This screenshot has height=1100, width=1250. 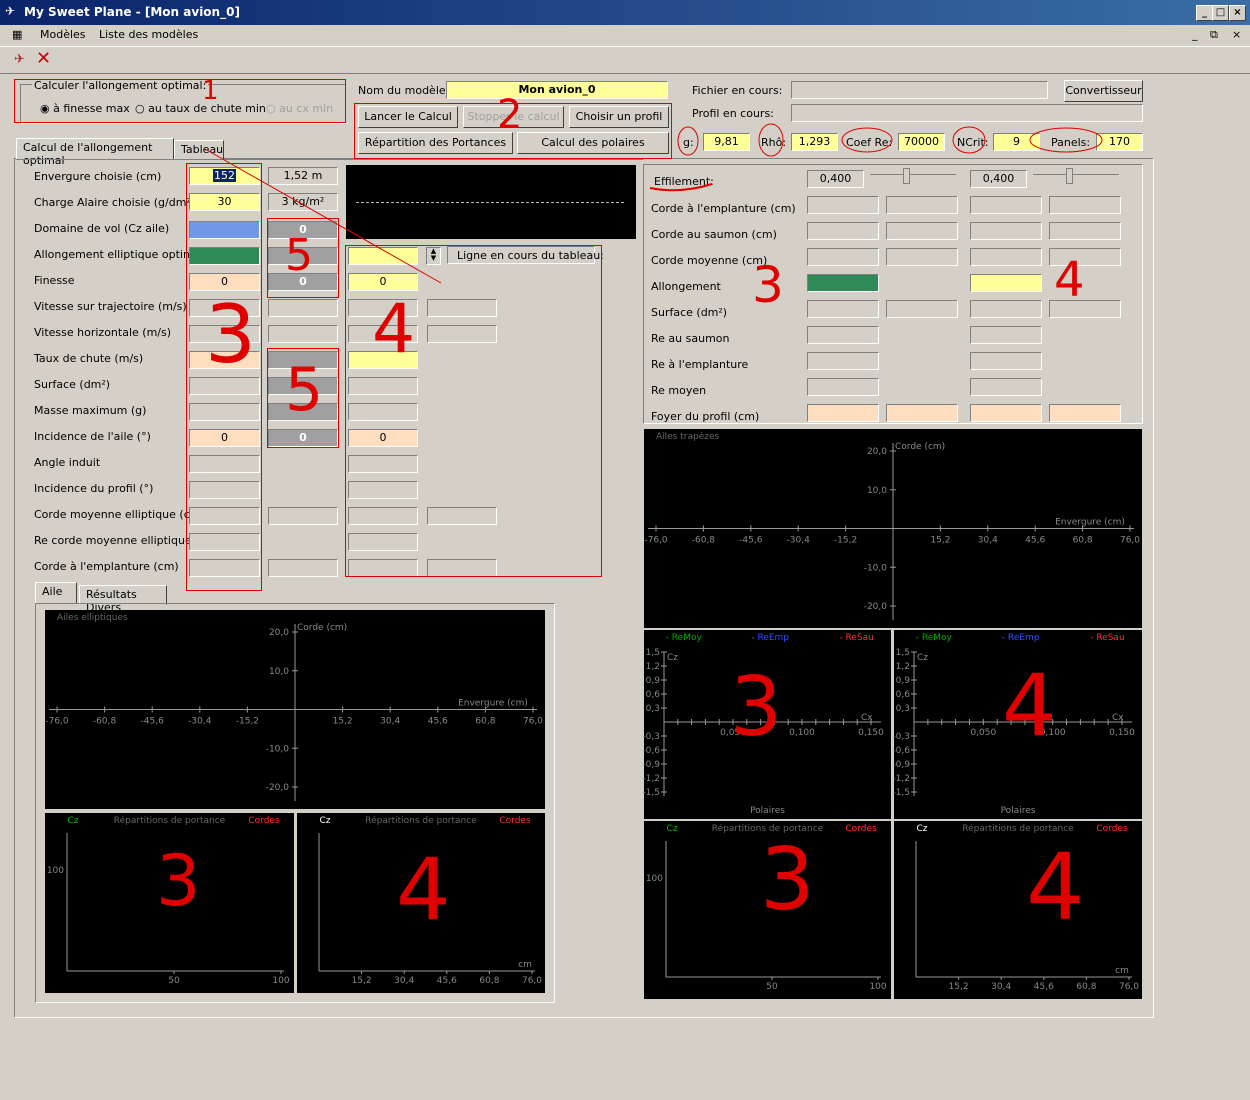 What do you see at coordinates (362, 981) in the screenshot?
I see `rep-x-tick-label: 15,2` at bounding box center [362, 981].